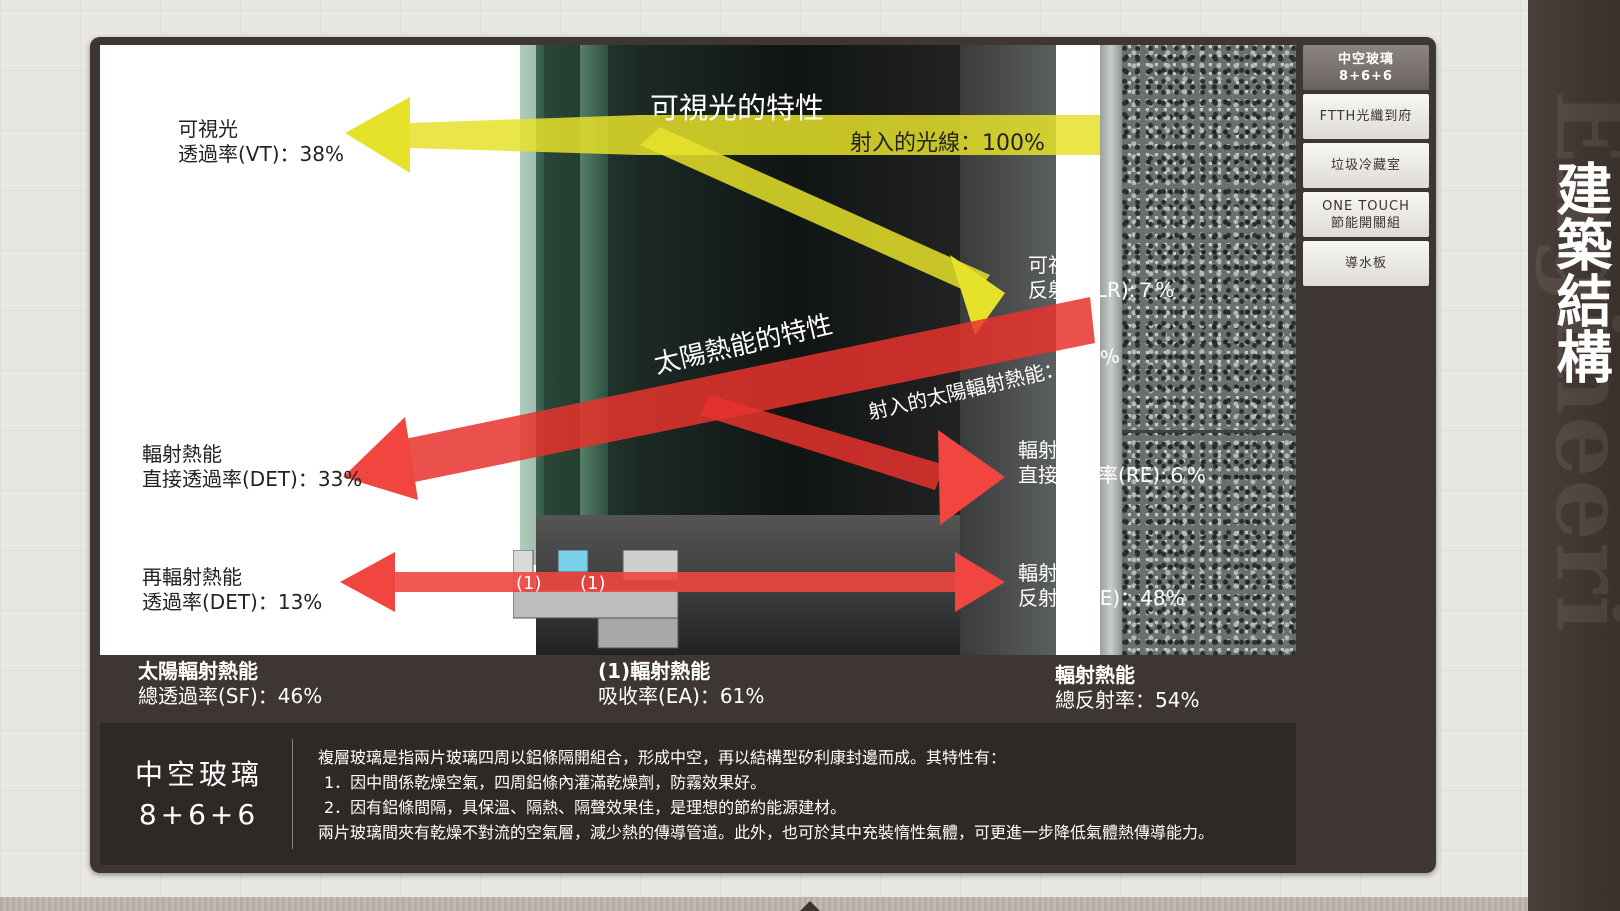 This screenshot has width=1620, height=911. Describe the element at coordinates (947, 143) in the screenshot. I see `incident-light-label: 射入的光線：100%` at that location.